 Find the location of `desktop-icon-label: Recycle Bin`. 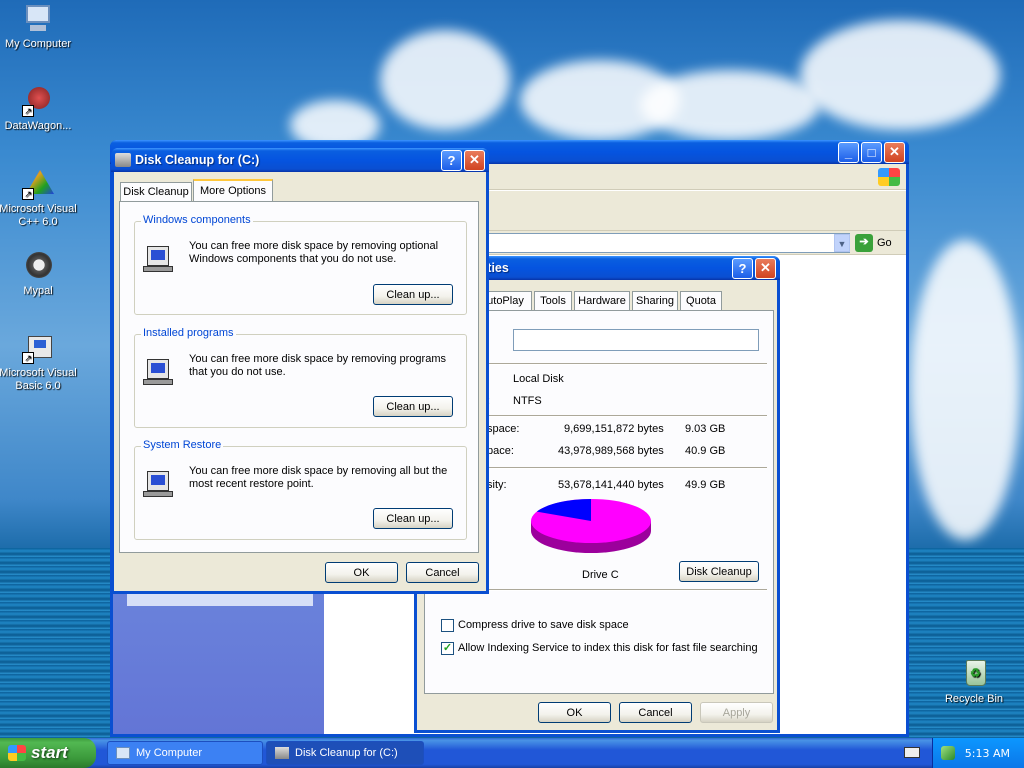

desktop-icon-label: Recycle Bin is located at coordinates (974, 699).